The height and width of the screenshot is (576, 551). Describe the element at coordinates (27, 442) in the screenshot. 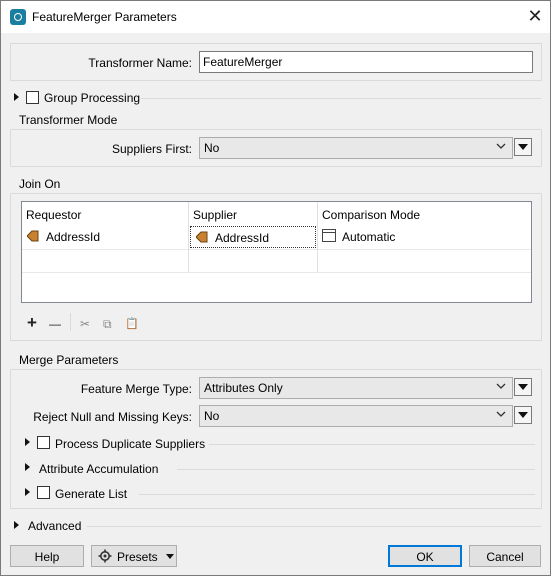

I see `expand-duplicate-suppliers-icon` at that location.